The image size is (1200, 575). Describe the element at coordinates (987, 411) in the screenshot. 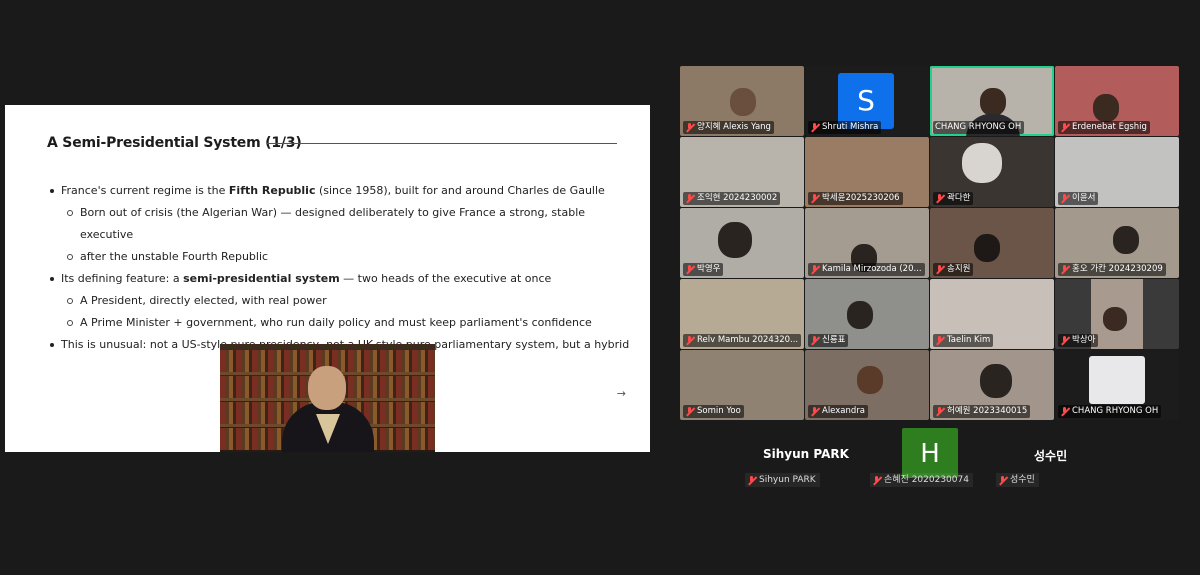

I see `participant-name: 허예원 2023340015` at that location.